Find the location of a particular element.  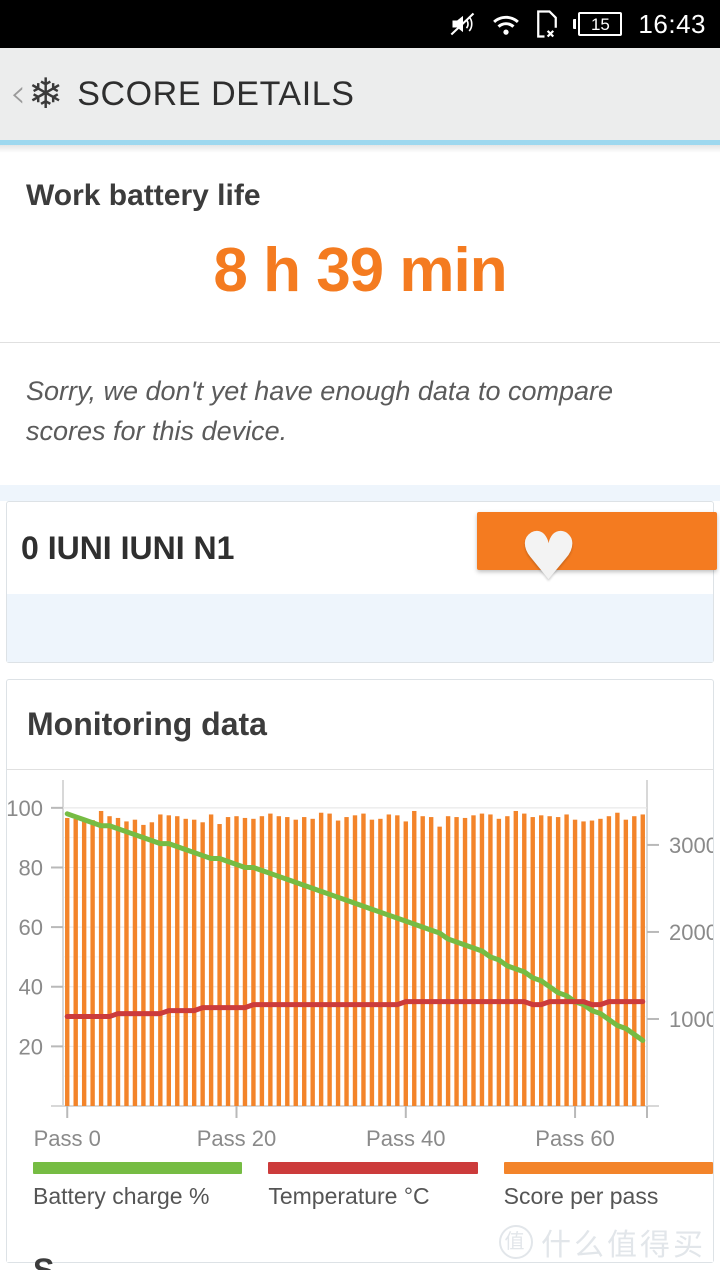

svg-text: Pass 60 is located at coordinates (575, 1138).